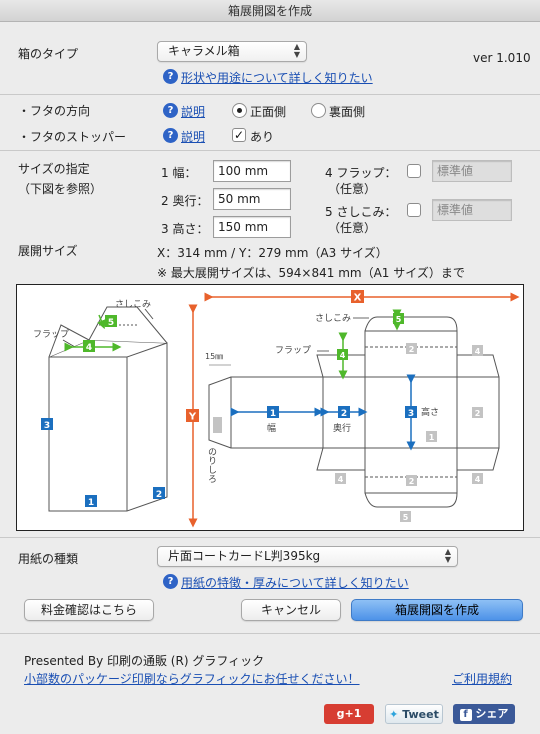 The width and height of the screenshot is (540, 734). Describe the element at coordinates (204, 51) in the screenshot. I see `box-type-value: キャラメル箱` at that location.